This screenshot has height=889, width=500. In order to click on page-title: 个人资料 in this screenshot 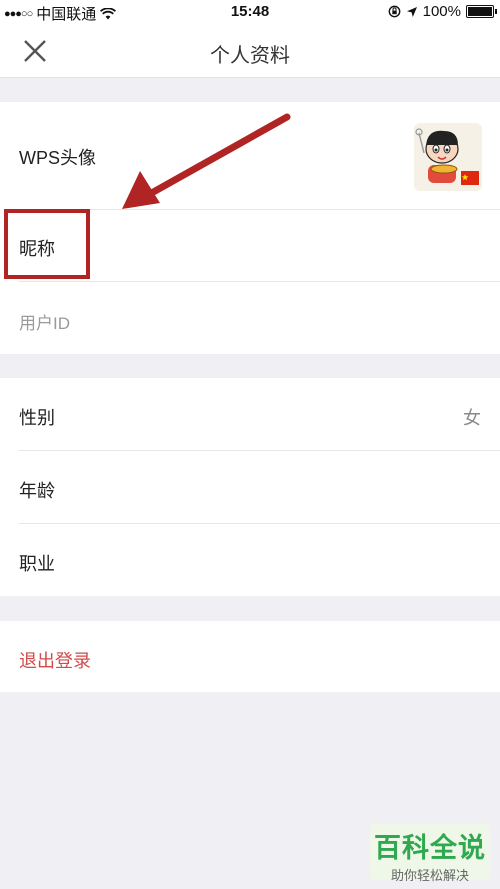, I will do `click(250, 56)`.